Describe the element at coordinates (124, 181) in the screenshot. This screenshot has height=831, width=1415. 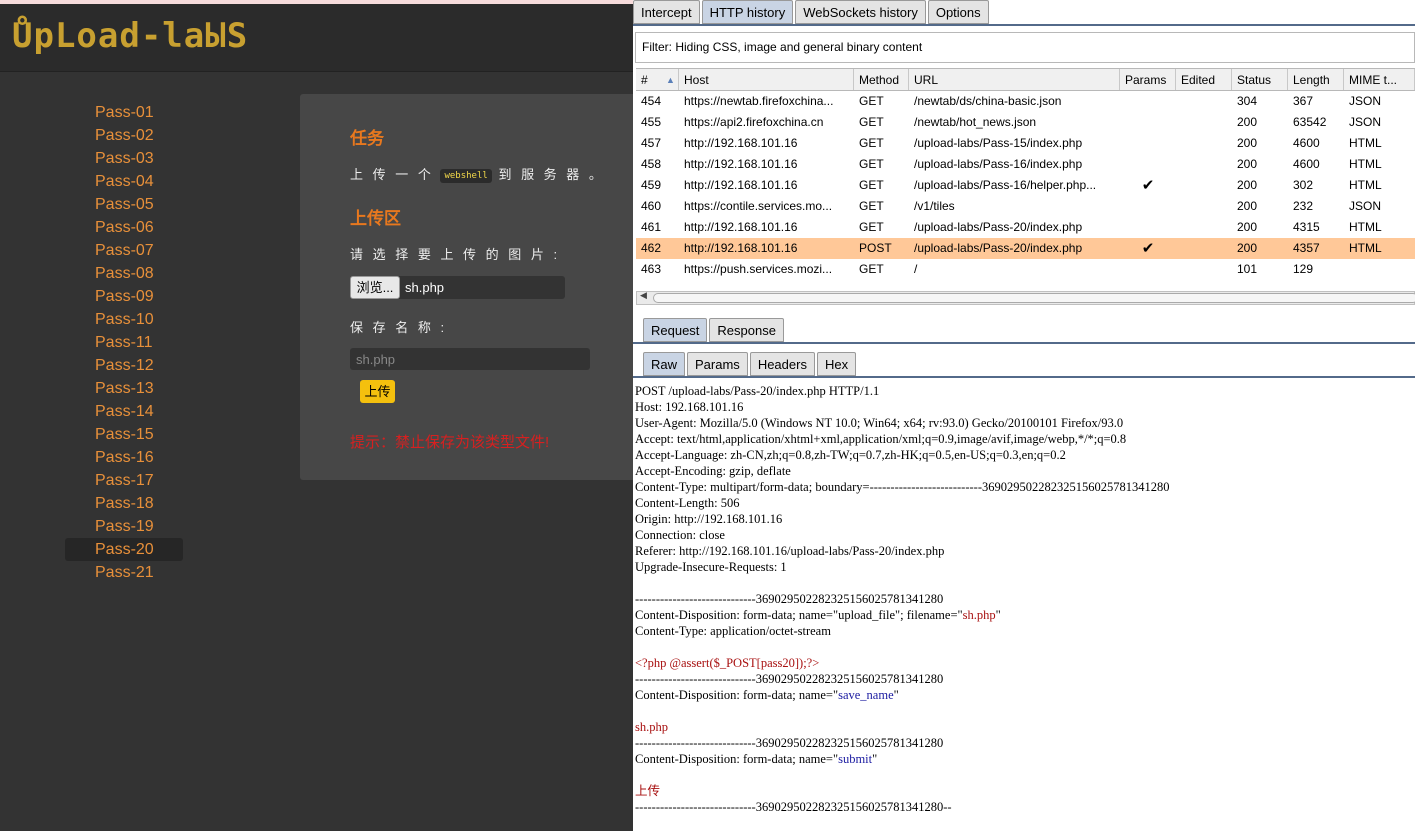
I see `nav-item-pass-04: Pass-04` at that location.